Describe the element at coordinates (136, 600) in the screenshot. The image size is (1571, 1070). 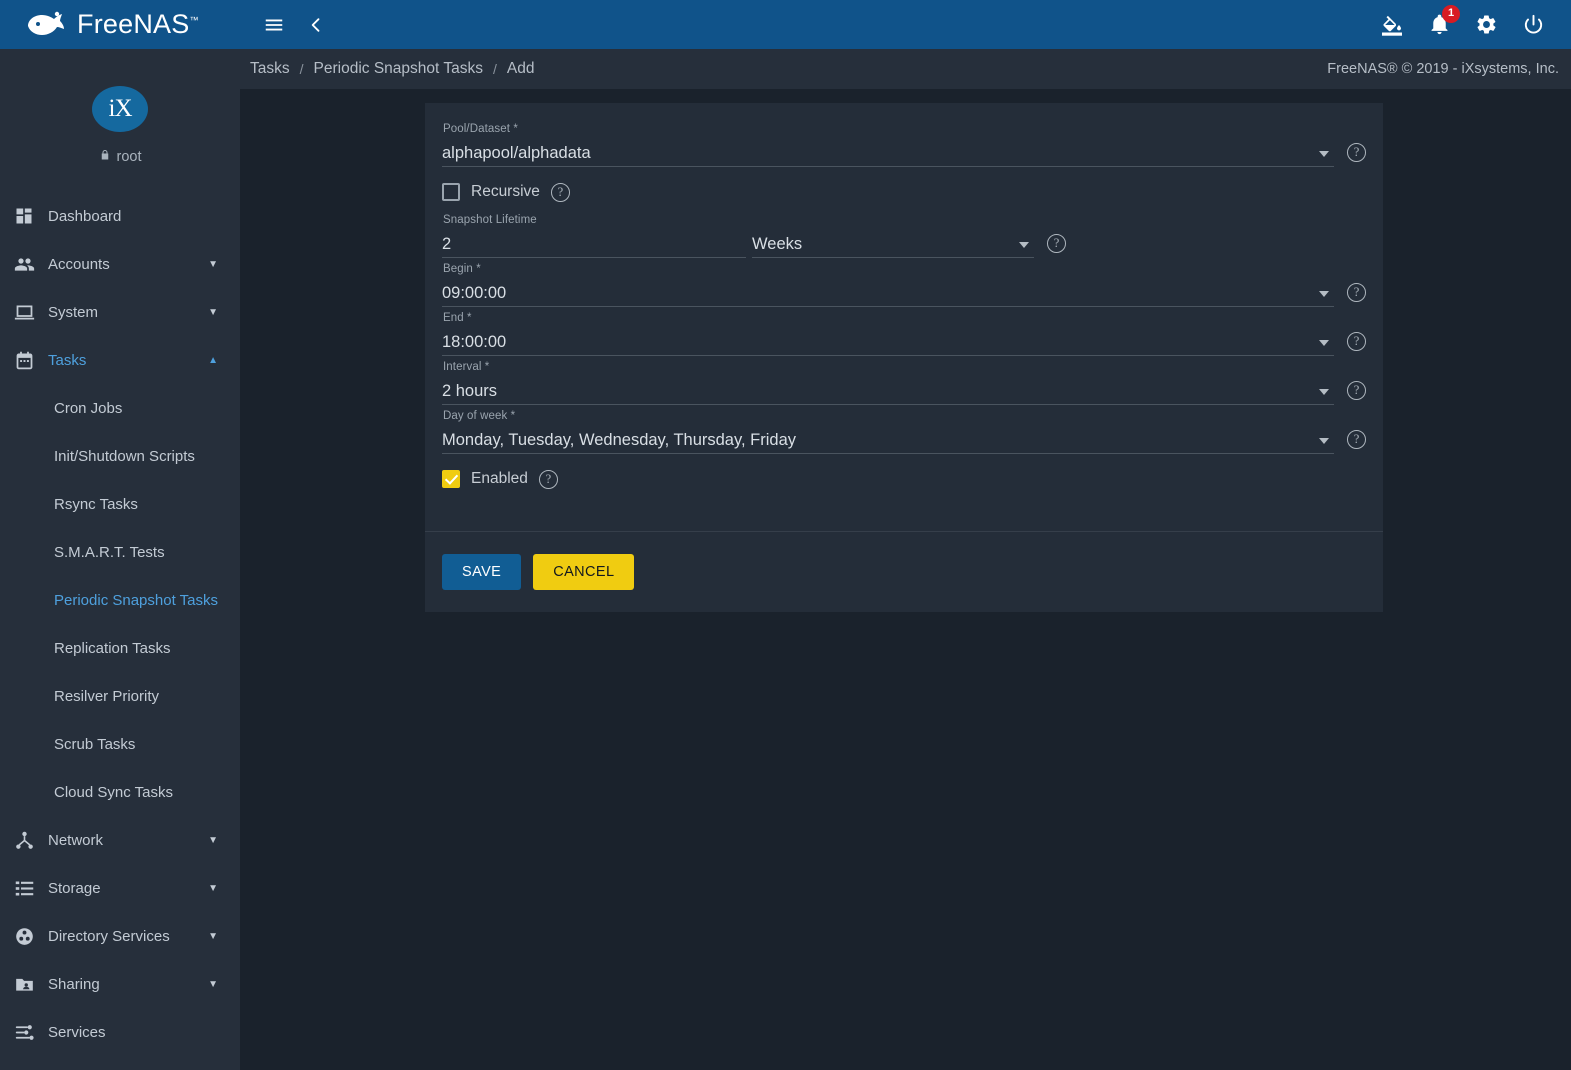
I see `sidebar-subitem-label: Periodic Snapshot Tasks` at that location.